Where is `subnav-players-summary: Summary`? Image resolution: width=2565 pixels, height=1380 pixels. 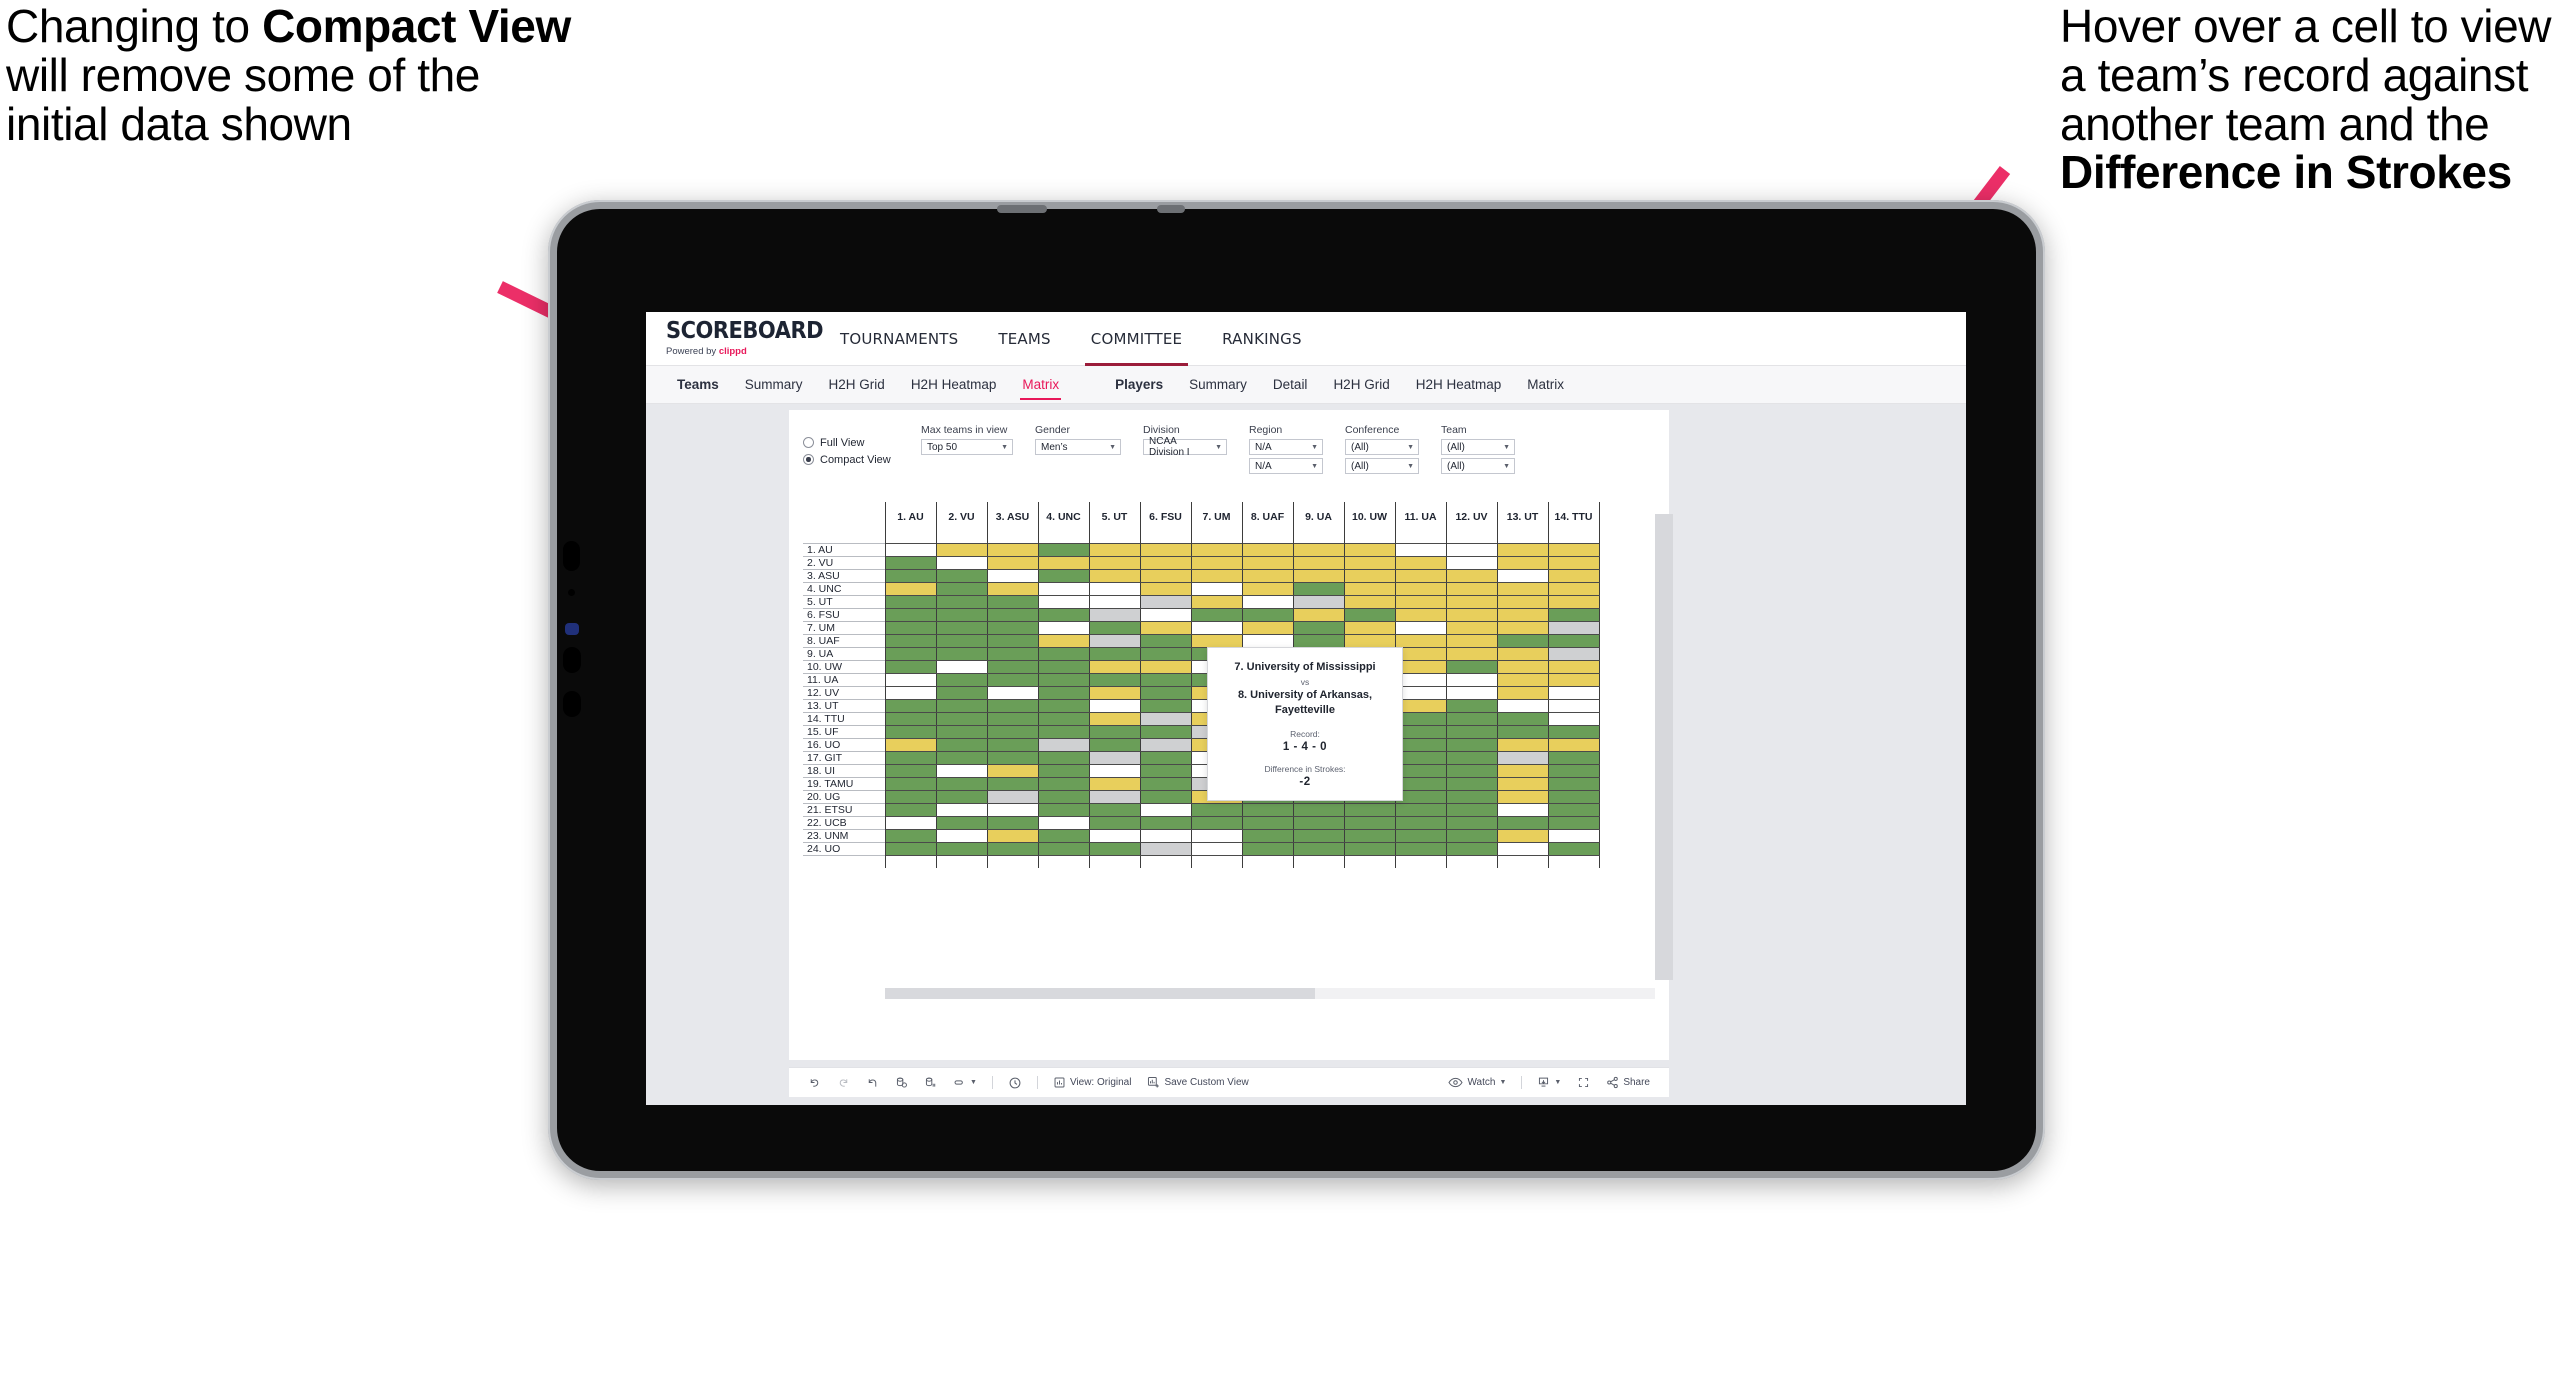 subnav-players-summary: Summary is located at coordinates (1218, 385).